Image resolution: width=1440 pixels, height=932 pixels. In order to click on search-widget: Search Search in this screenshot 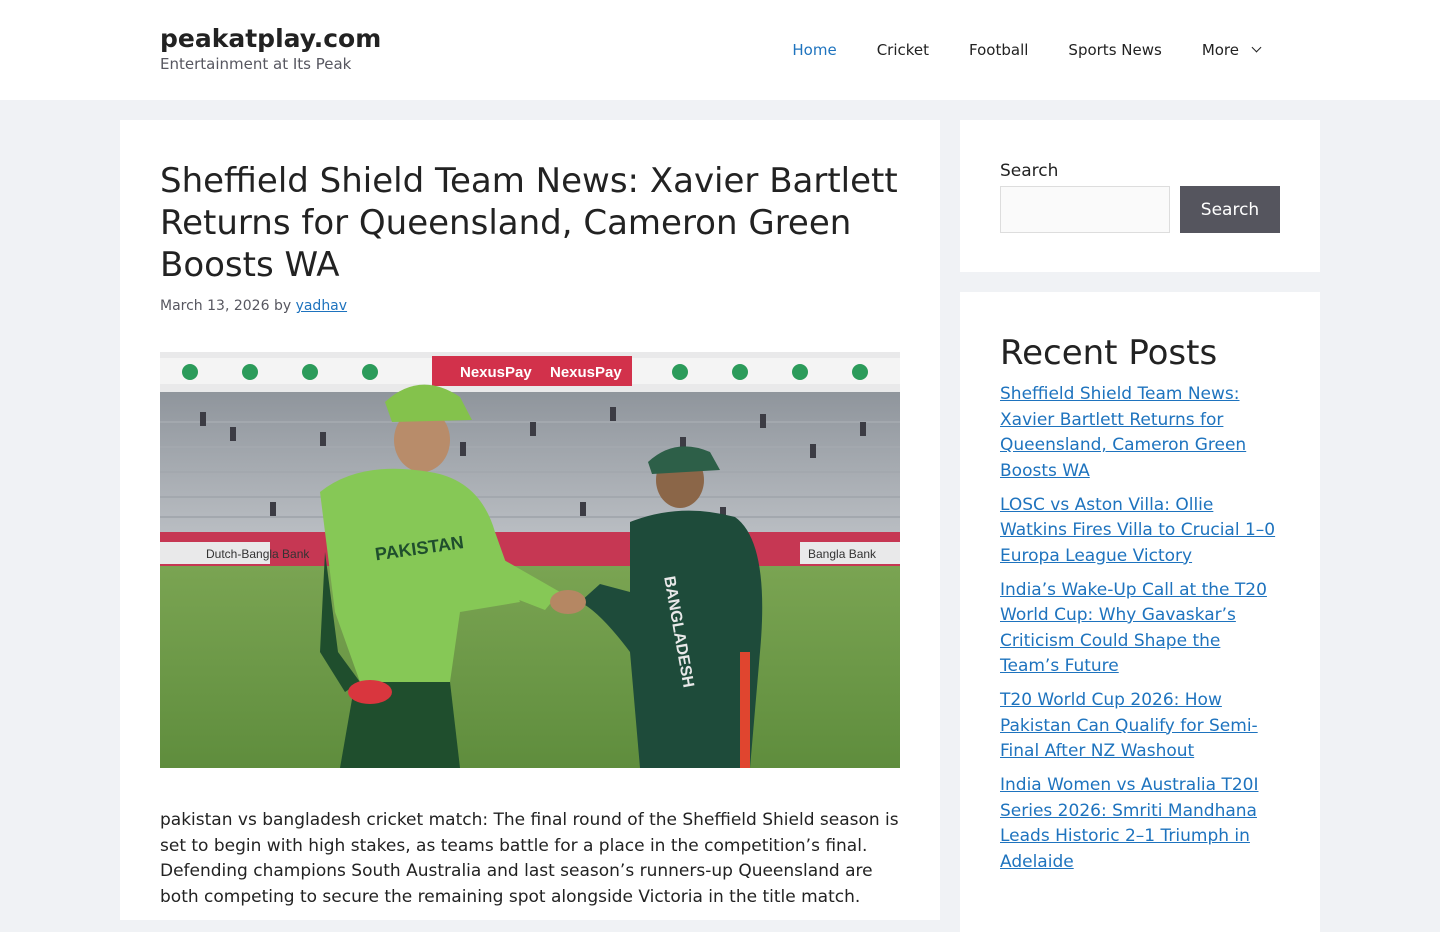, I will do `click(1140, 196)`.